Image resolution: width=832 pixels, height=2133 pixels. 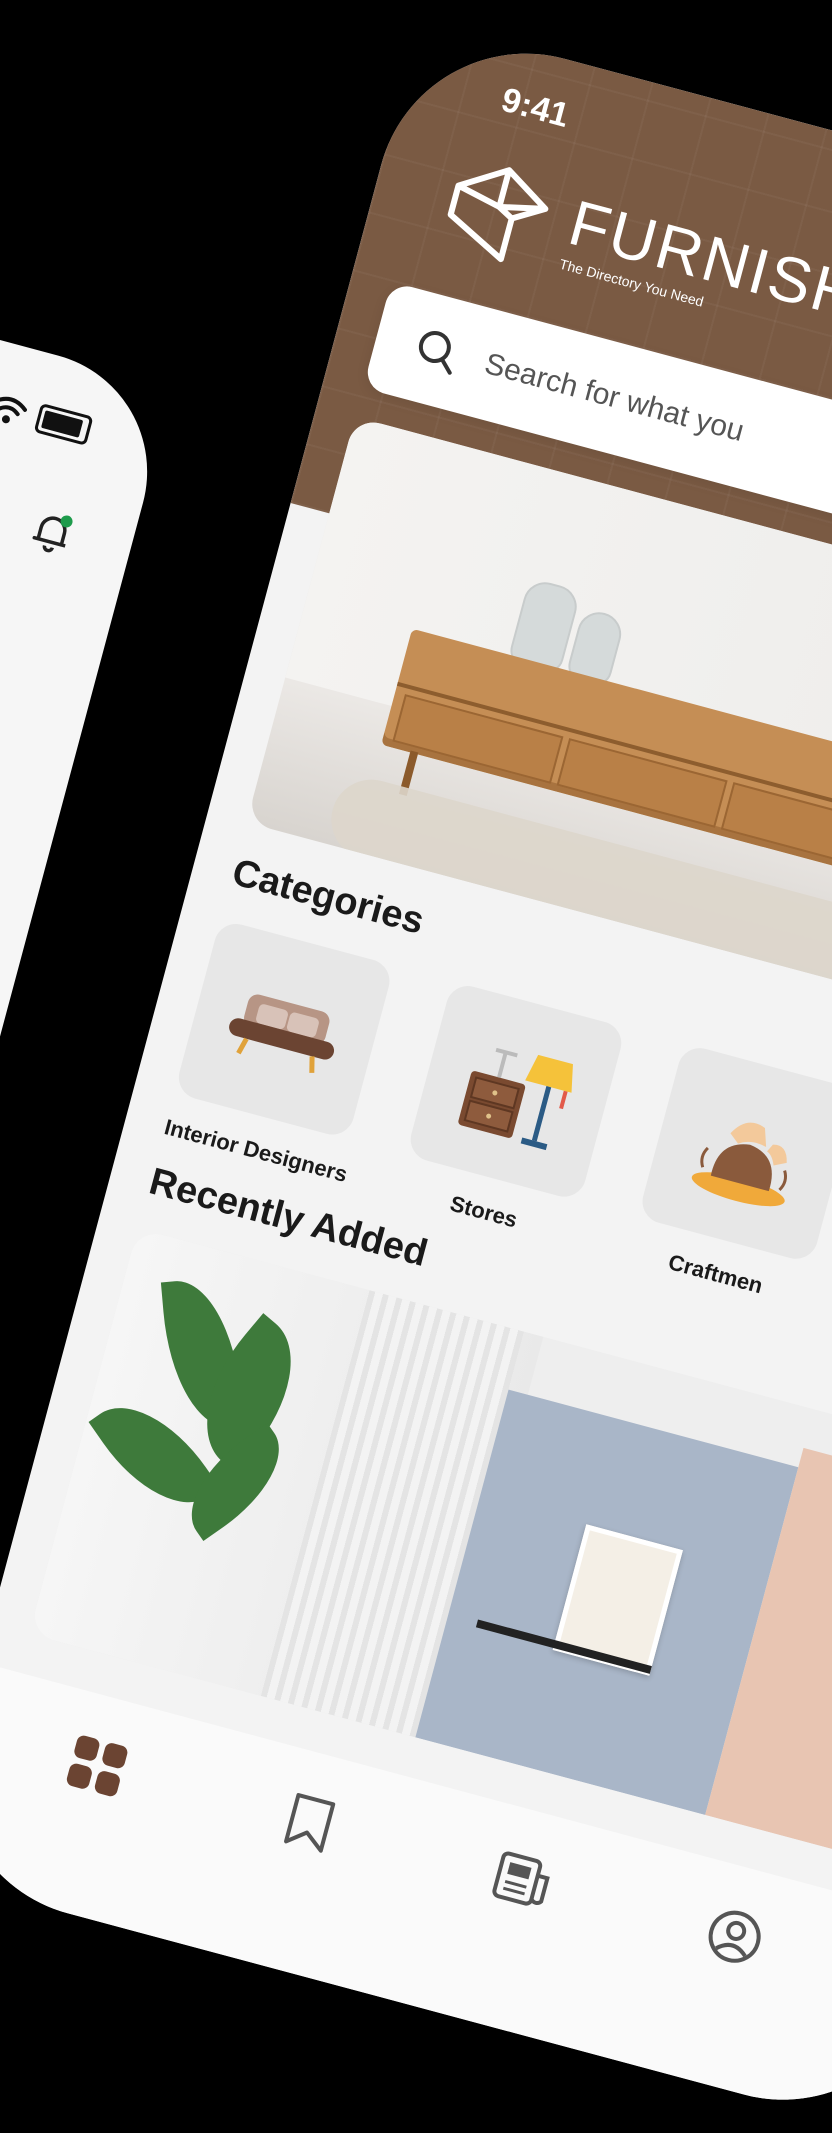 I want to click on nav-news, so click(x=521, y=1879).